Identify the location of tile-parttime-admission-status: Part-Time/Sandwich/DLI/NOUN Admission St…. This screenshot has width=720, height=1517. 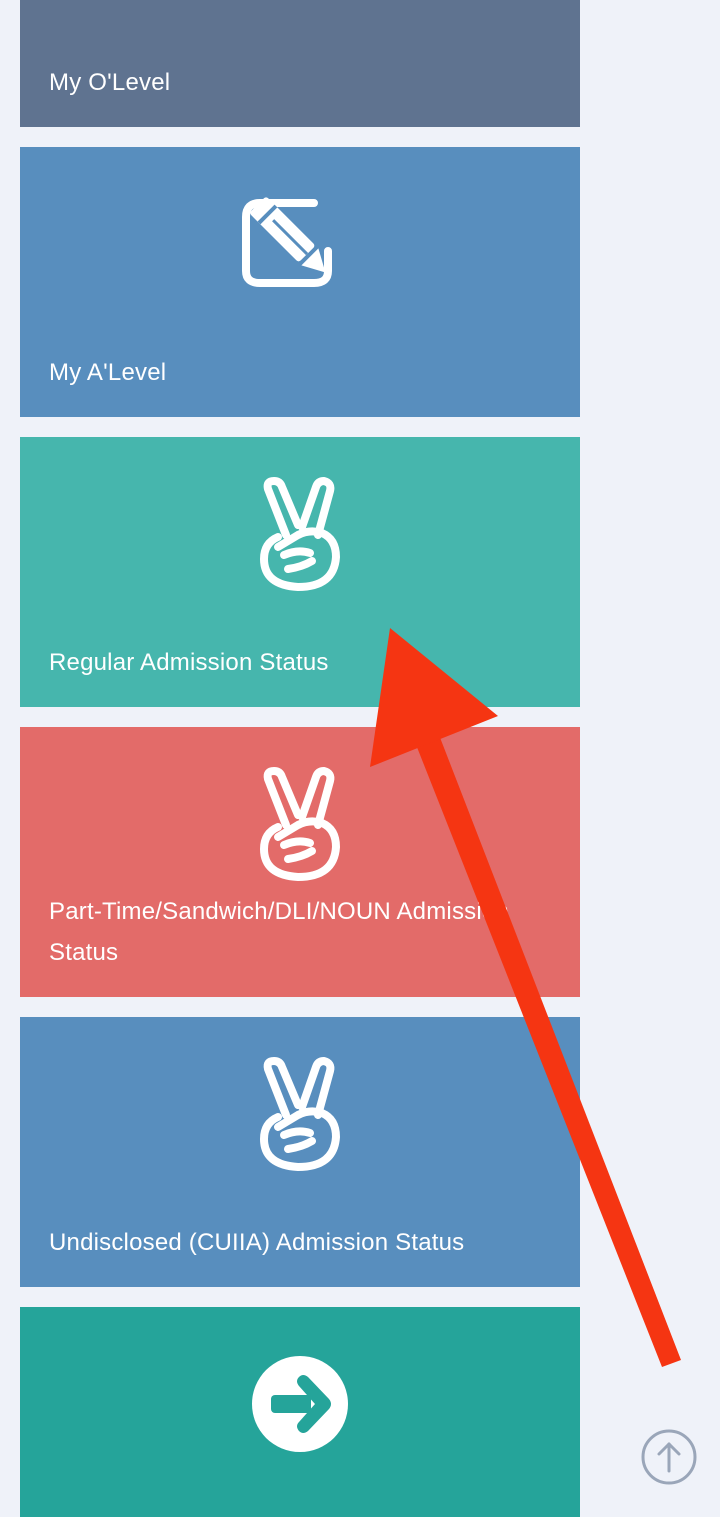
(300, 862).